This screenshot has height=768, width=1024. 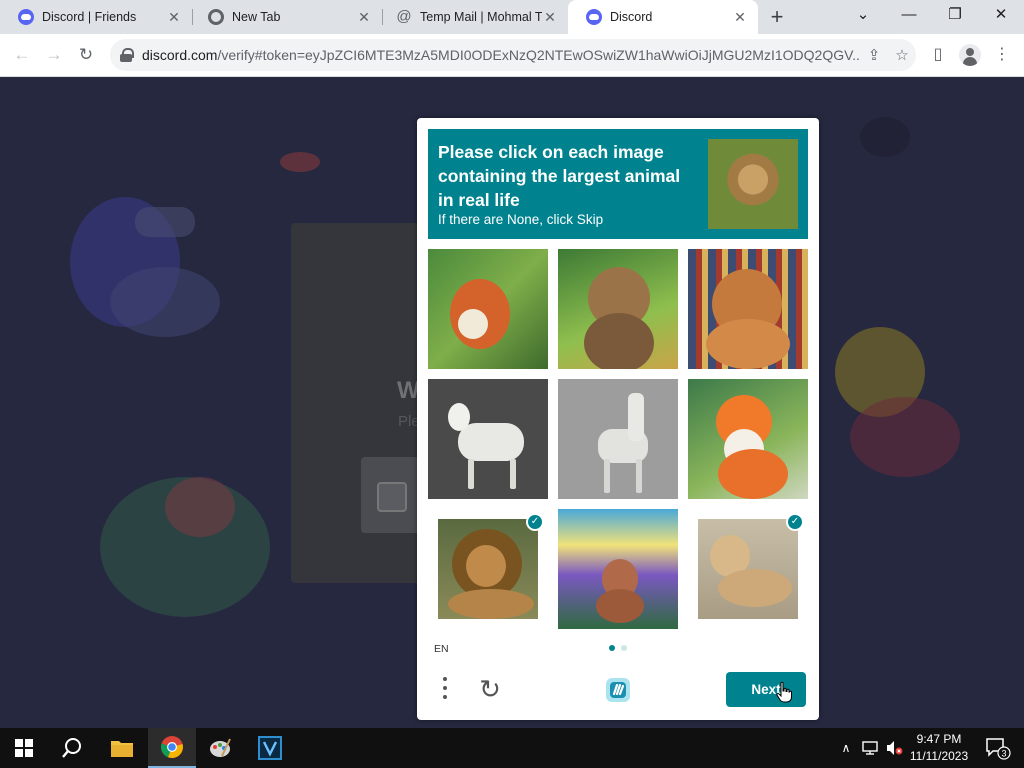 I want to click on challenge-tile-7: ✓, so click(x=488, y=569).